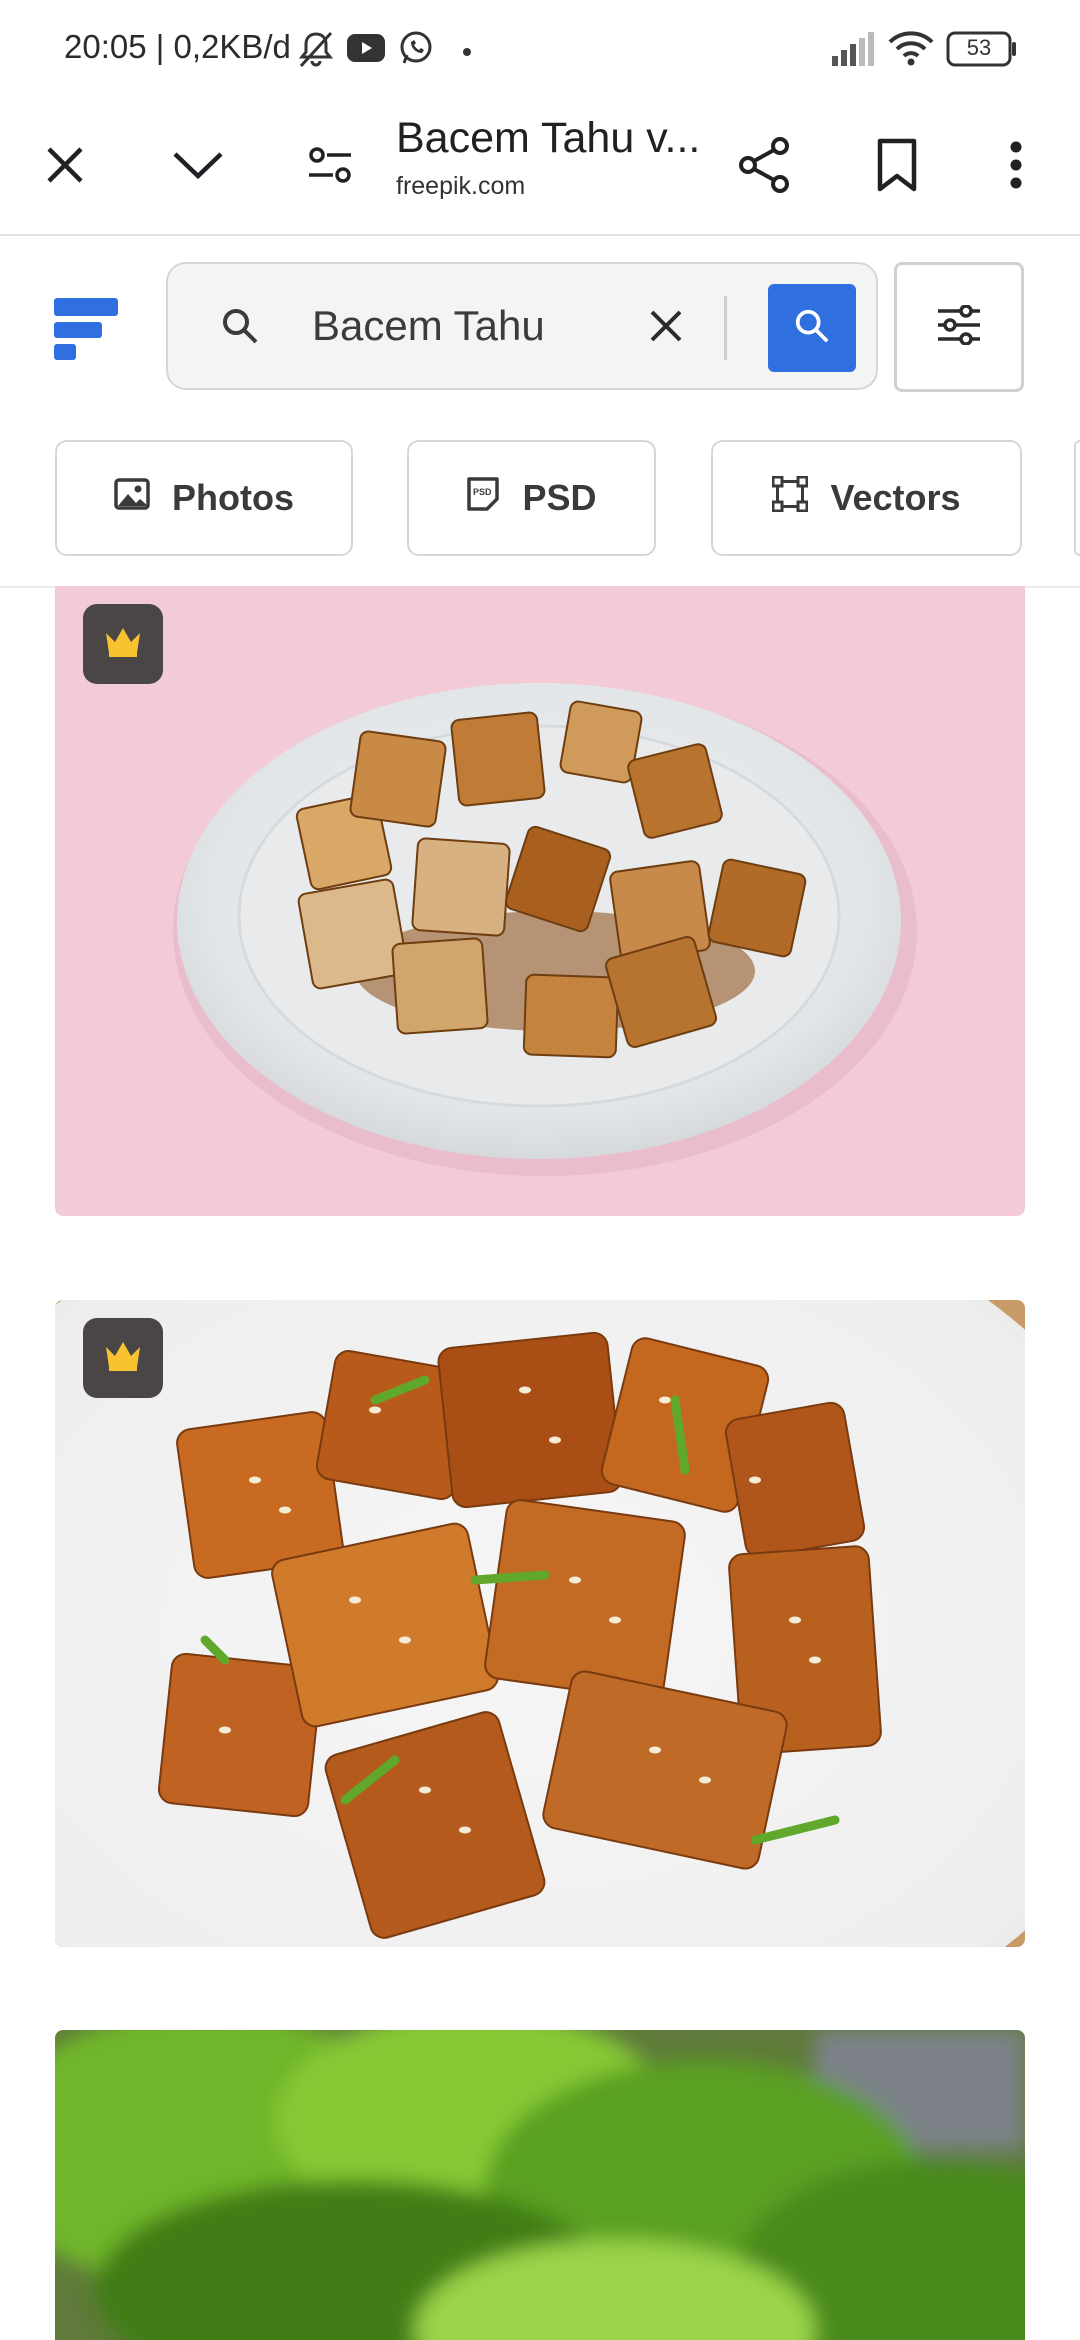 This screenshot has width=1080, height=2340. Describe the element at coordinates (316, 52) in the screenshot. I see `mute-icon` at that location.